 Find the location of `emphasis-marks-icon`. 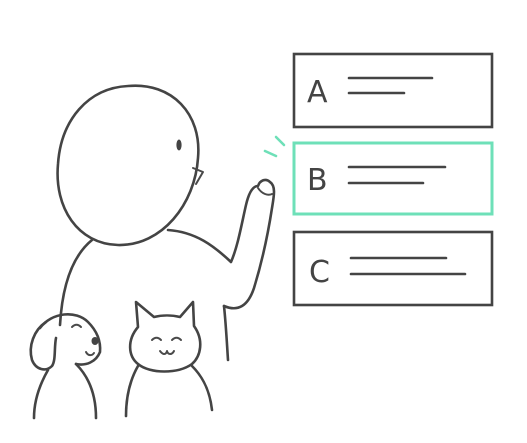

emphasis-marks-icon is located at coordinates (274, 146).